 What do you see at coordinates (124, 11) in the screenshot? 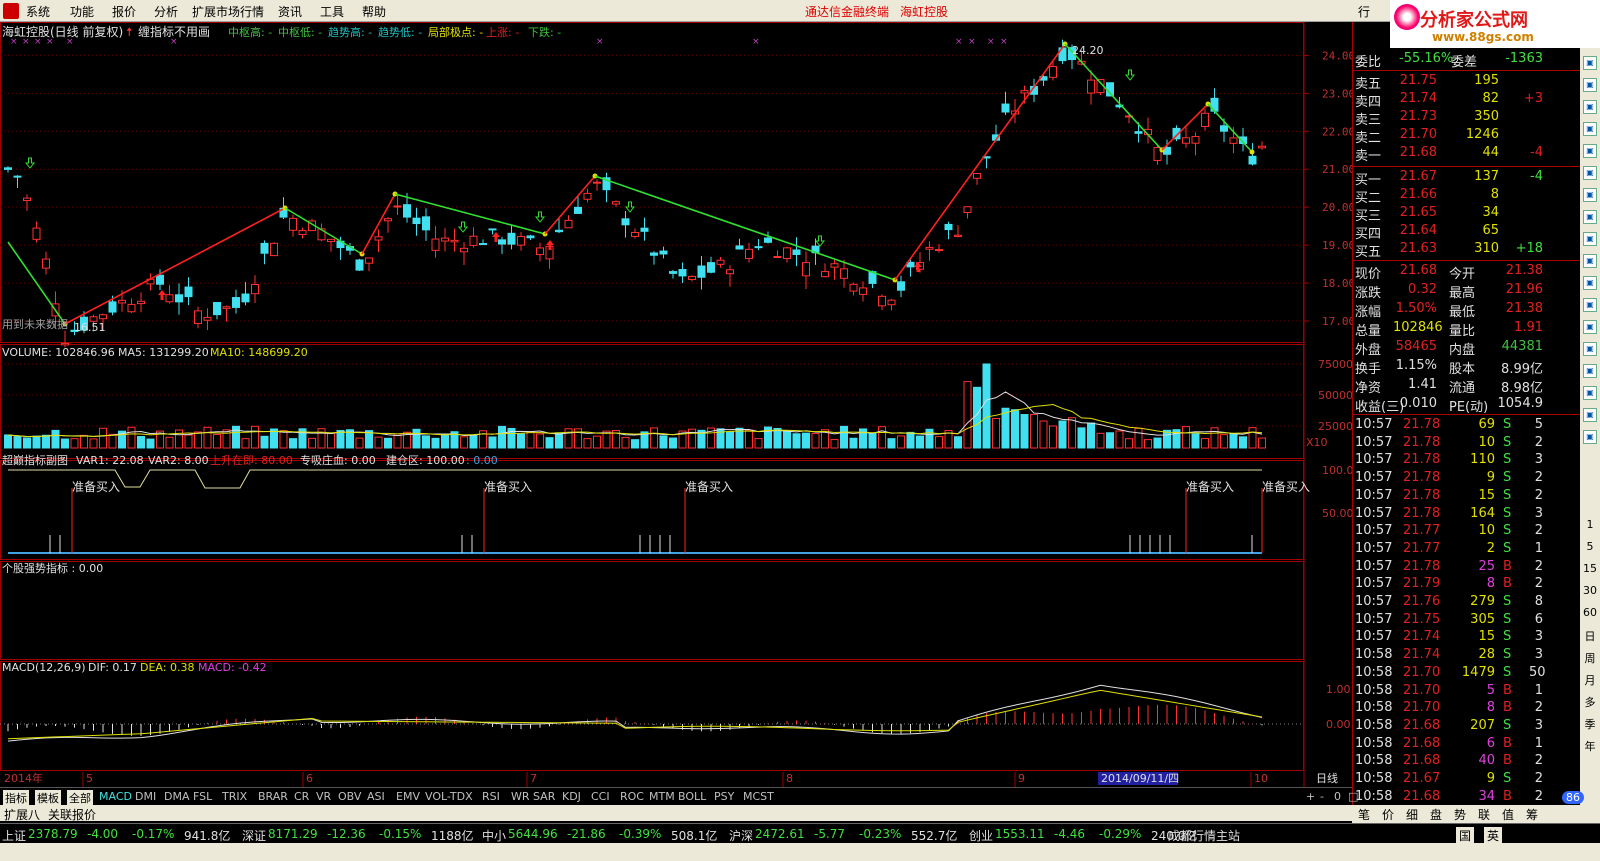
I see `menu-quote: 报价` at bounding box center [124, 11].